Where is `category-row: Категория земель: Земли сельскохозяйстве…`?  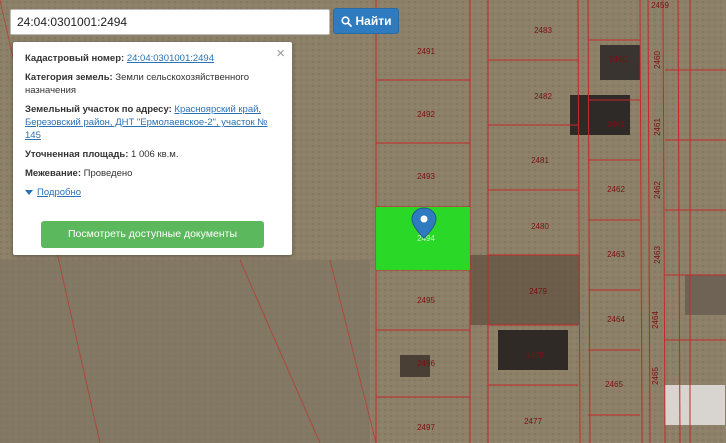 category-row: Категория земель: Земли сельскохозяйстве… is located at coordinates (152, 84).